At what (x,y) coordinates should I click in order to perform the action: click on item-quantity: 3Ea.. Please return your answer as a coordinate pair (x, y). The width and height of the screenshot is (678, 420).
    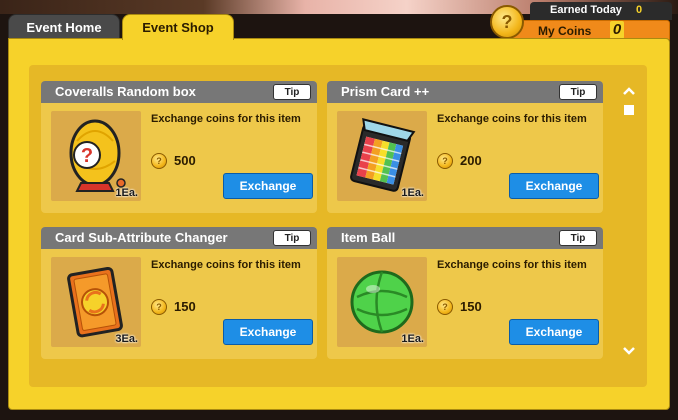
    Looking at the image, I should click on (126, 339).